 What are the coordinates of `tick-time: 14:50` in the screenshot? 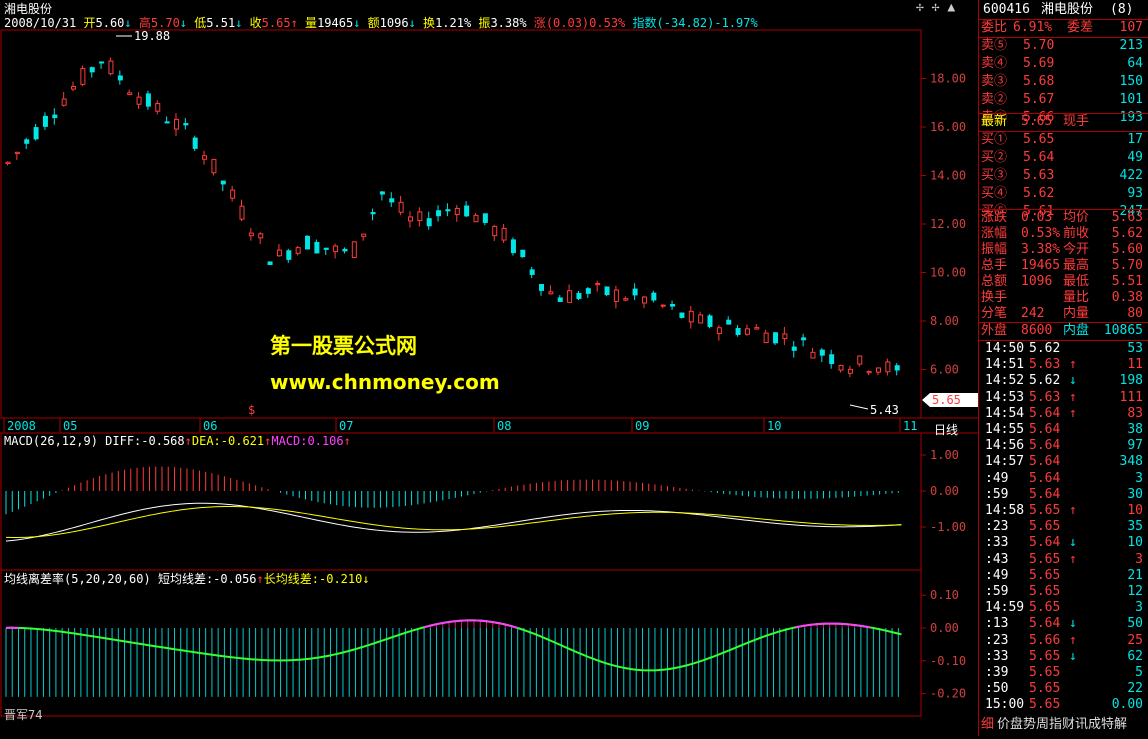 It's located at (1005, 348).